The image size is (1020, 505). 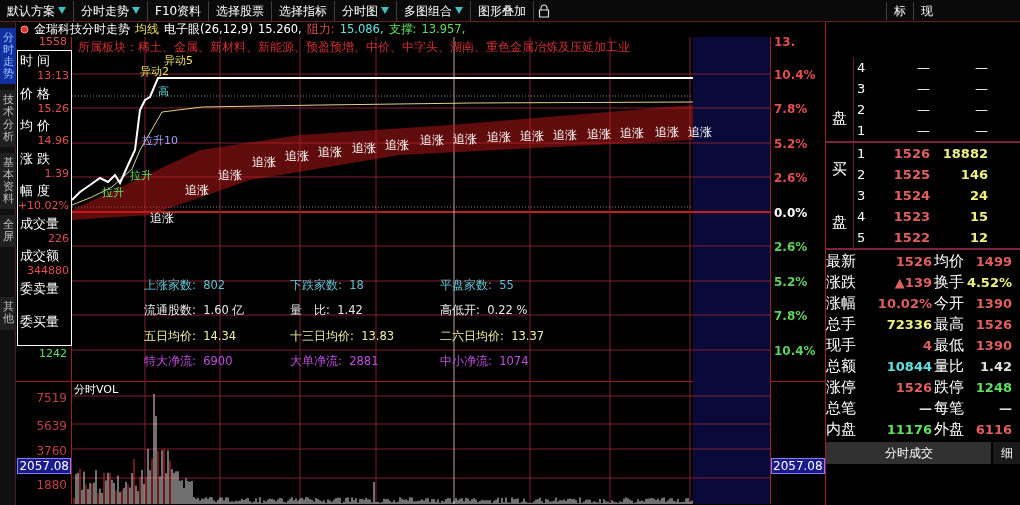 What do you see at coordinates (8, 231) in the screenshot?
I see `side-tab: 全屏` at bounding box center [8, 231].